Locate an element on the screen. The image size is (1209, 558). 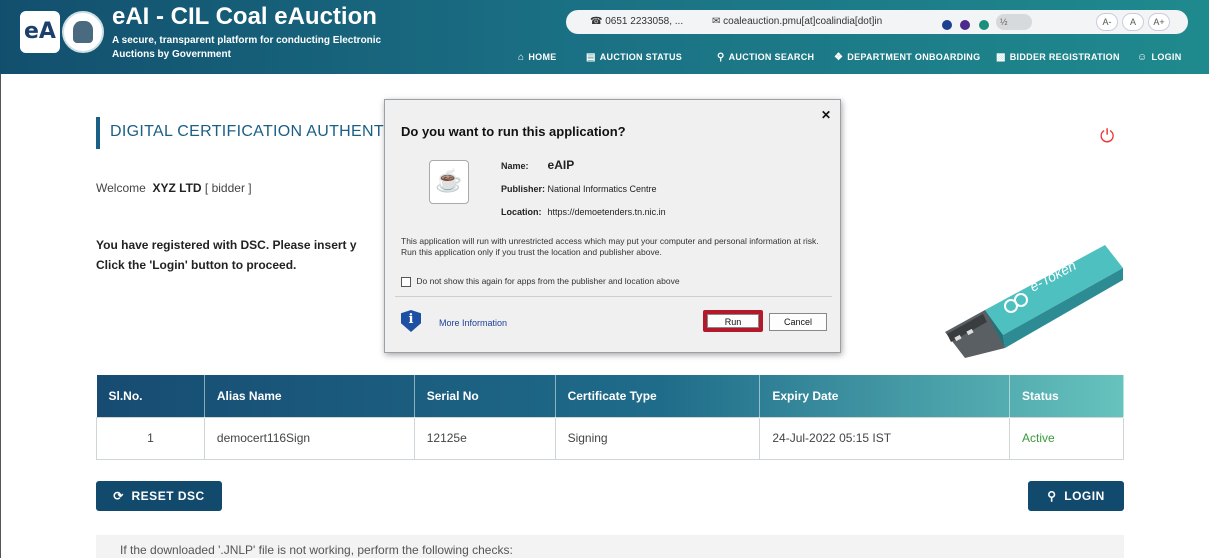
email-address: coaleauction.pmu[at]coalindia[dot]in is located at coordinates (803, 21).